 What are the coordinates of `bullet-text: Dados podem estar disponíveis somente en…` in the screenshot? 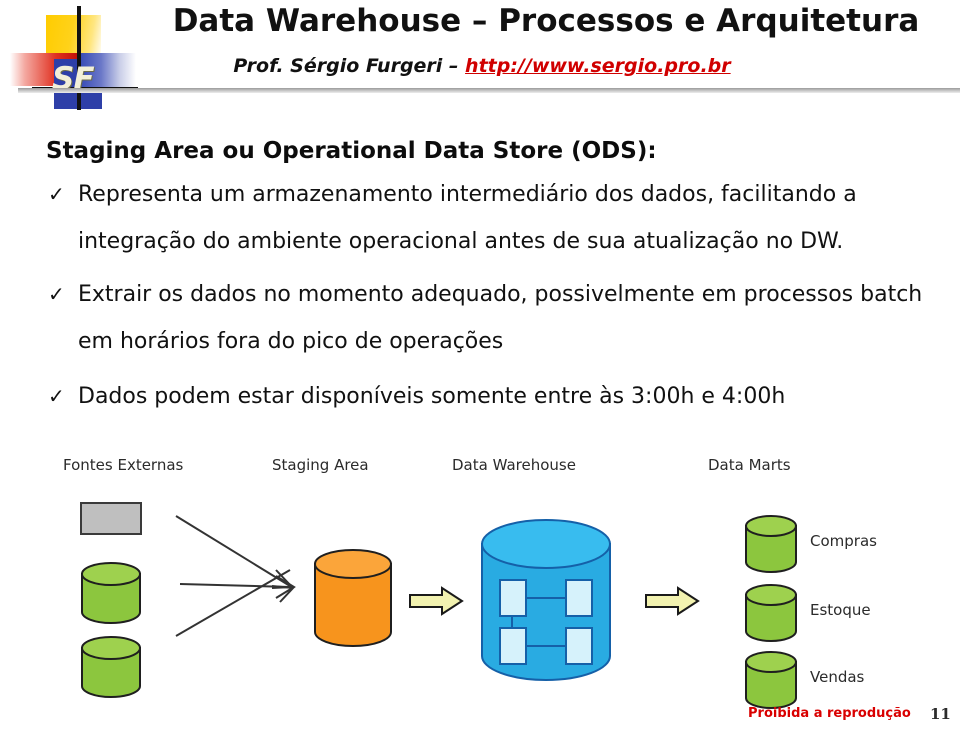 It's located at (432, 396).